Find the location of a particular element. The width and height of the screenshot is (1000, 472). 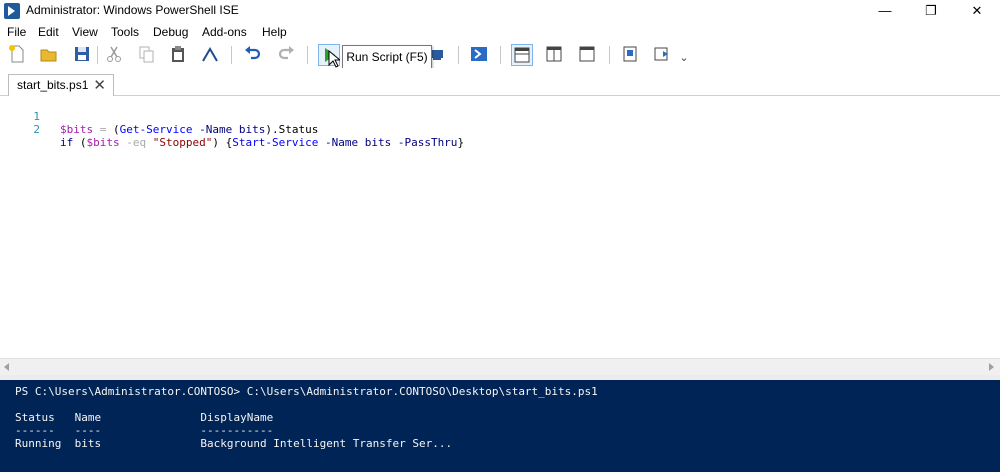

redo-icon is located at coordinates (286, 54).